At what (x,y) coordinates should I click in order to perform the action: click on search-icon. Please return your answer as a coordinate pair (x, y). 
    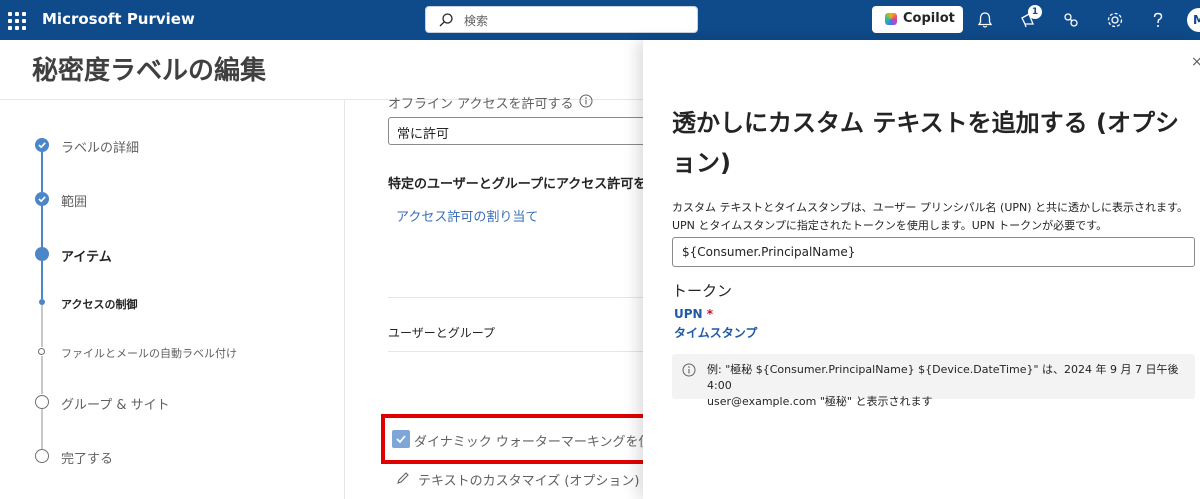
    Looking at the image, I should click on (446, 20).